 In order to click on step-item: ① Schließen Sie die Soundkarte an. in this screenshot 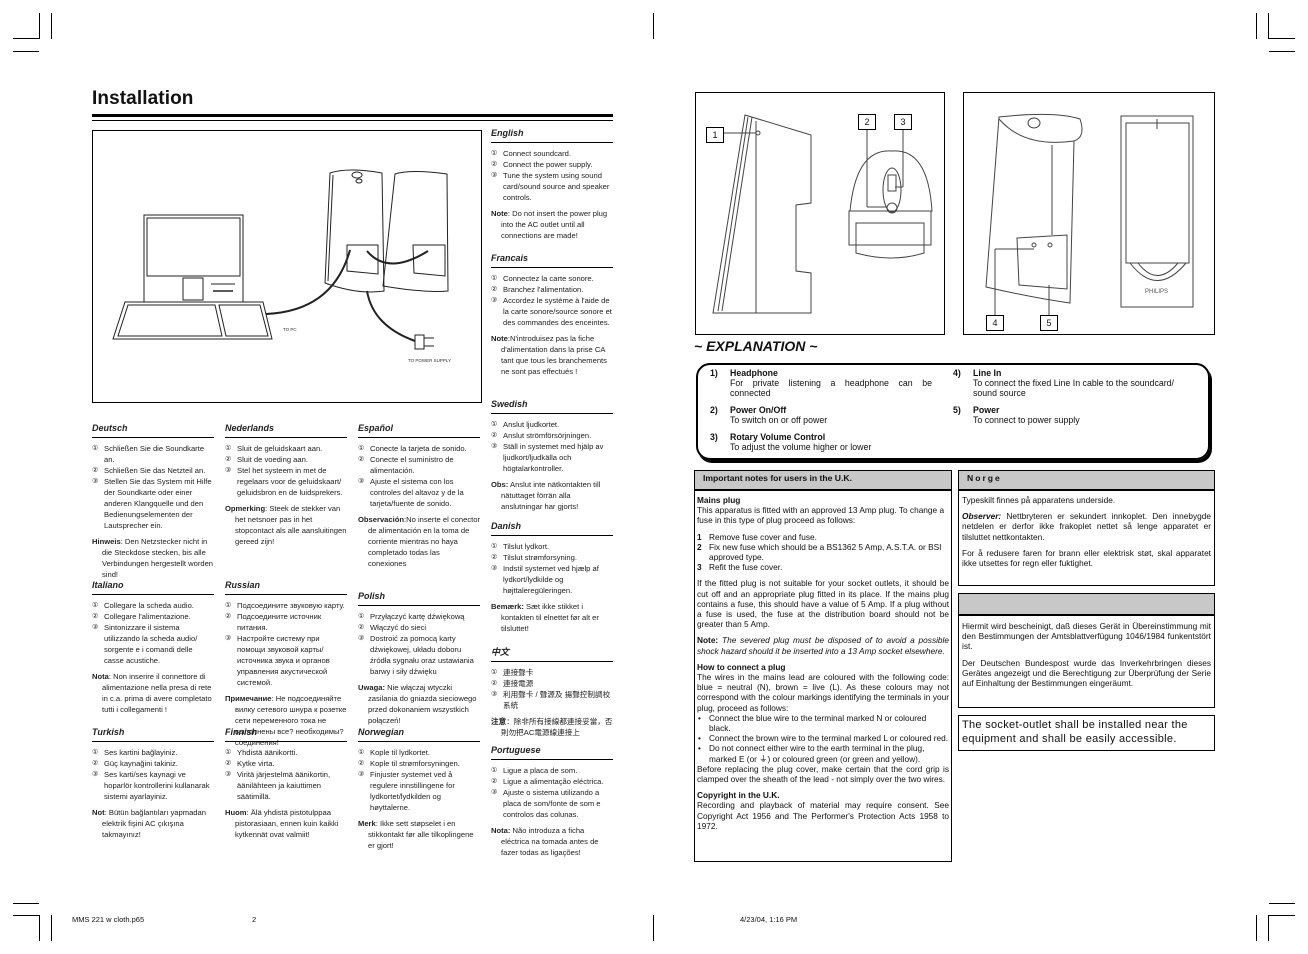, I will do `click(153, 454)`.